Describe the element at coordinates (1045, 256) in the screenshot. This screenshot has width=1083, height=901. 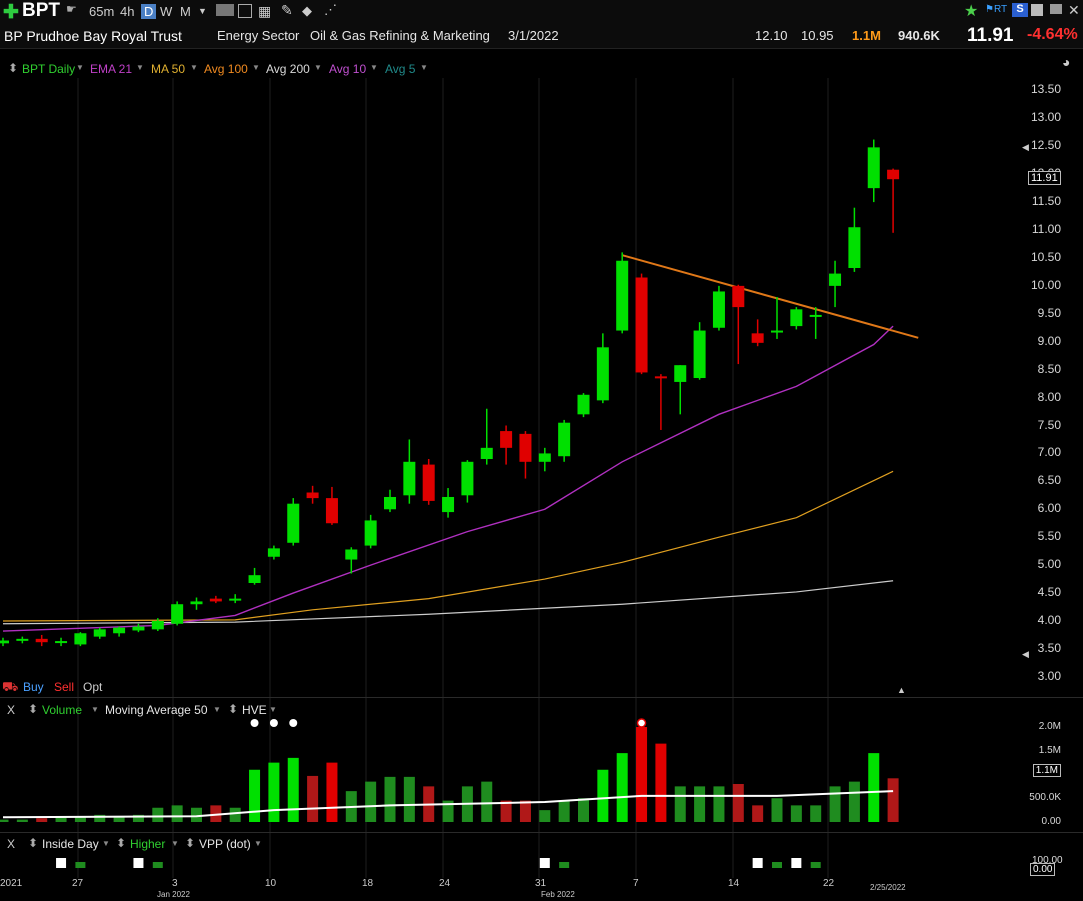
I see `price-tick-label: 10.50` at that location.